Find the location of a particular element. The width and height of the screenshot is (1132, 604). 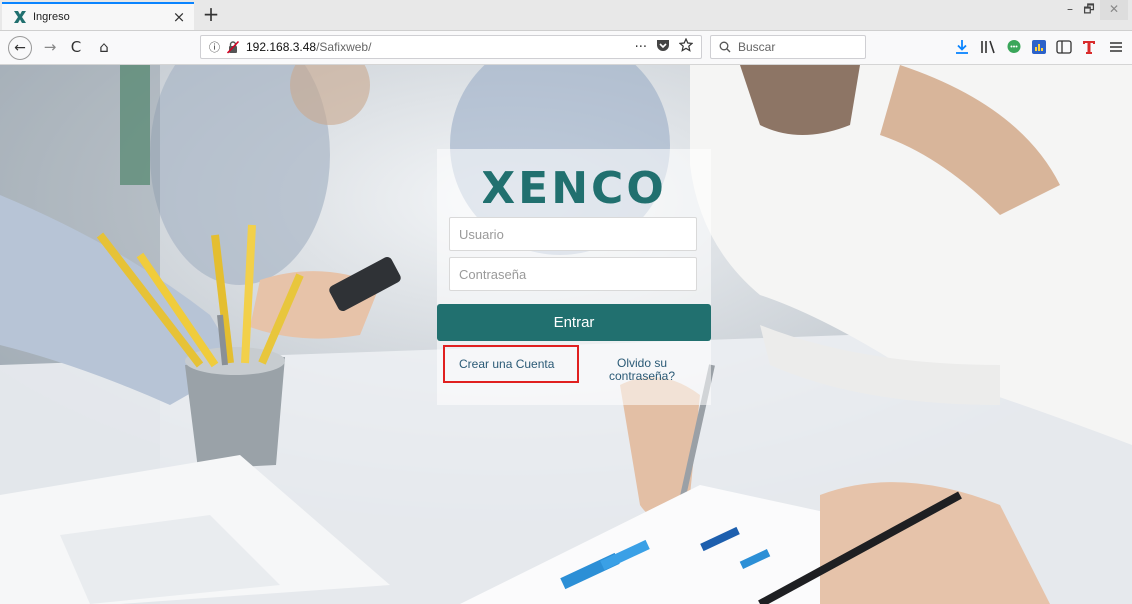

back-button: ← is located at coordinates (20, 48).